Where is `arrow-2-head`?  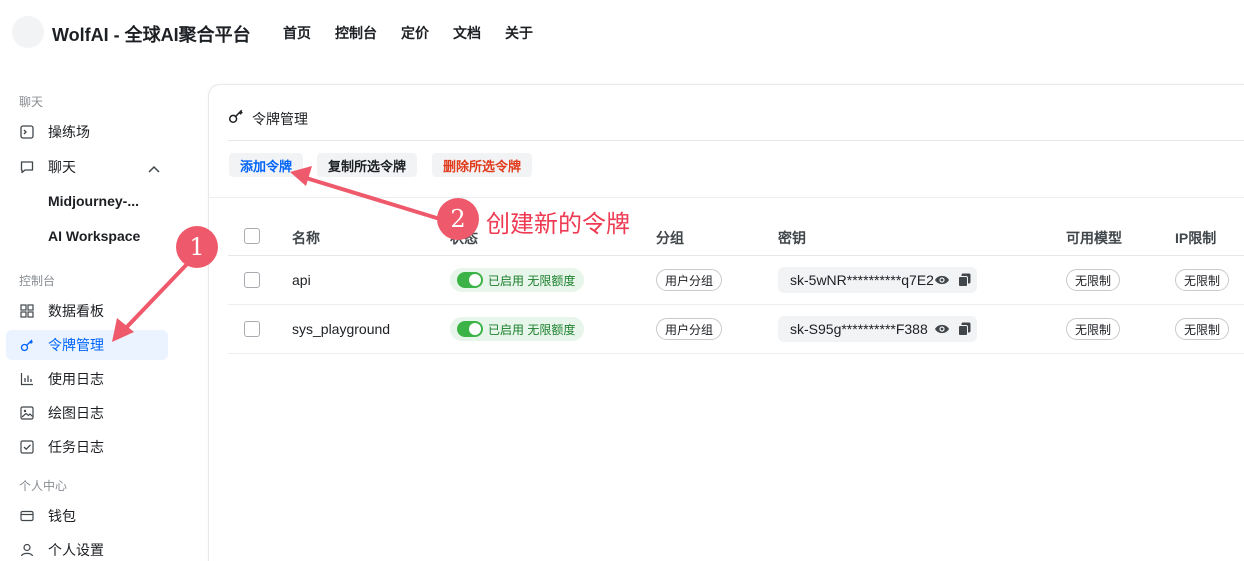
arrow-2-head is located at coordinates (301, 176).